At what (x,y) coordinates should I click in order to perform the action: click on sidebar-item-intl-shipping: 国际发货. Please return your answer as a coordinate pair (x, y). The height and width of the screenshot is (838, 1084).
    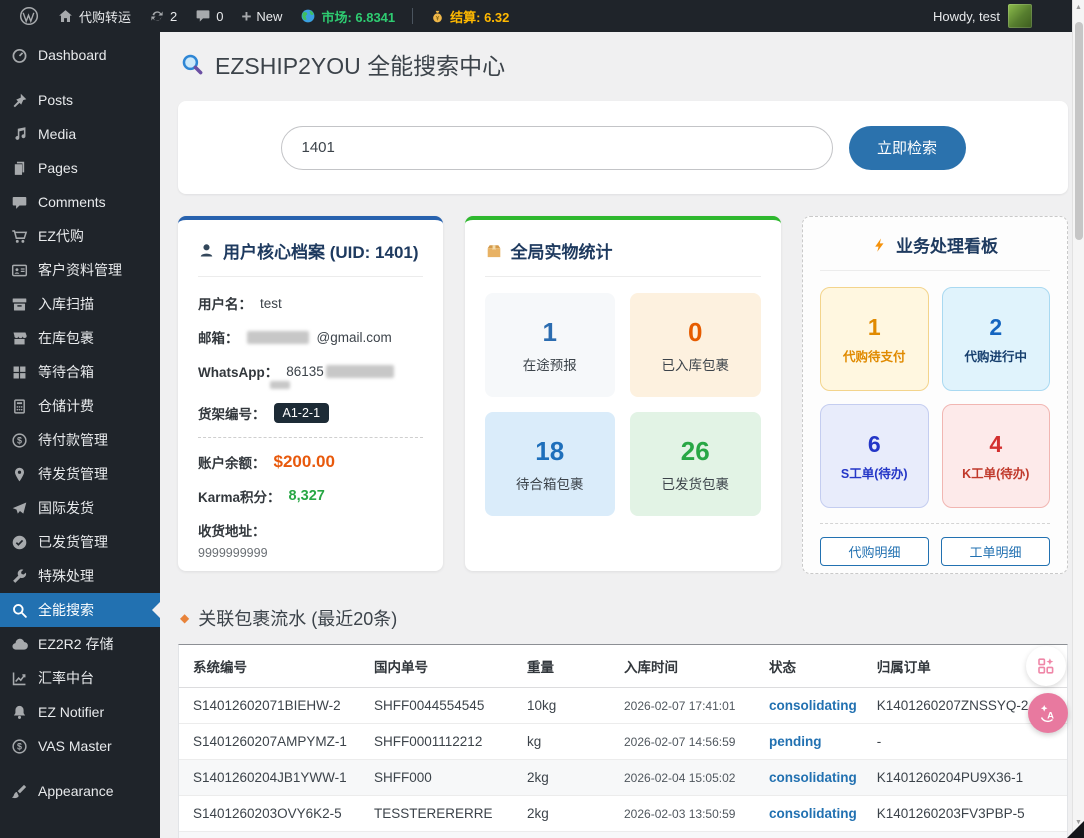
    Looking at the image, I should click on (80, 508).